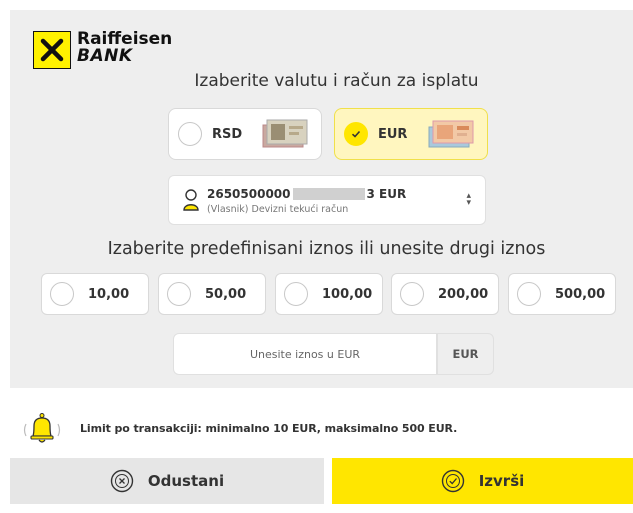 The width and height of the screenshot is (633, 513). What do you see at coordinates (453, 481) in the screenshot?
I see `check-circle-icon` at bounding box center [453, 481].